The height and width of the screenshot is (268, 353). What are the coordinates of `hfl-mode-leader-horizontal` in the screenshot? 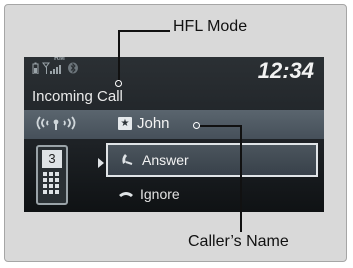 It's located at (144, 31).